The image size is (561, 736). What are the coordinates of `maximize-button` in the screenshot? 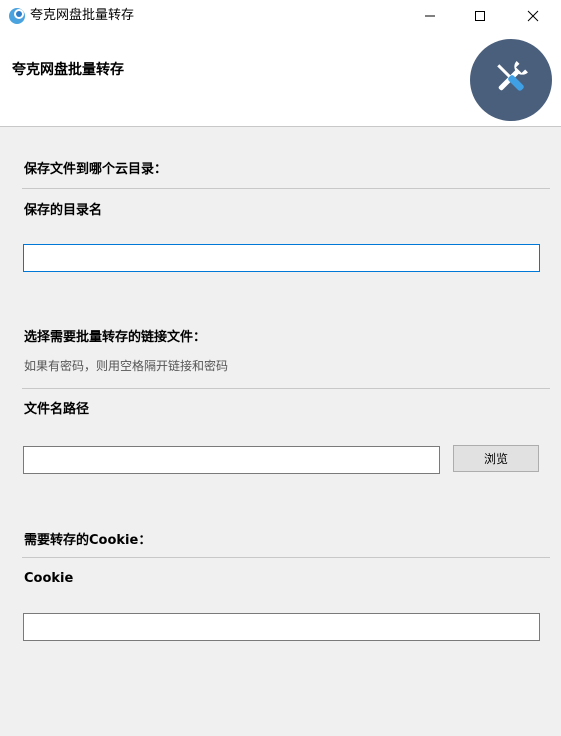 It's located at (480, 16).